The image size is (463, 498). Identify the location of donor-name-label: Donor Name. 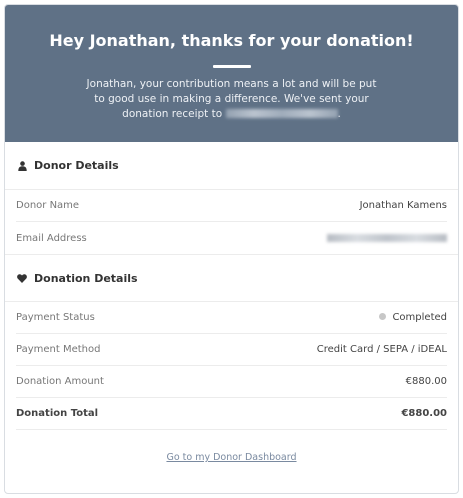
(48, 205).